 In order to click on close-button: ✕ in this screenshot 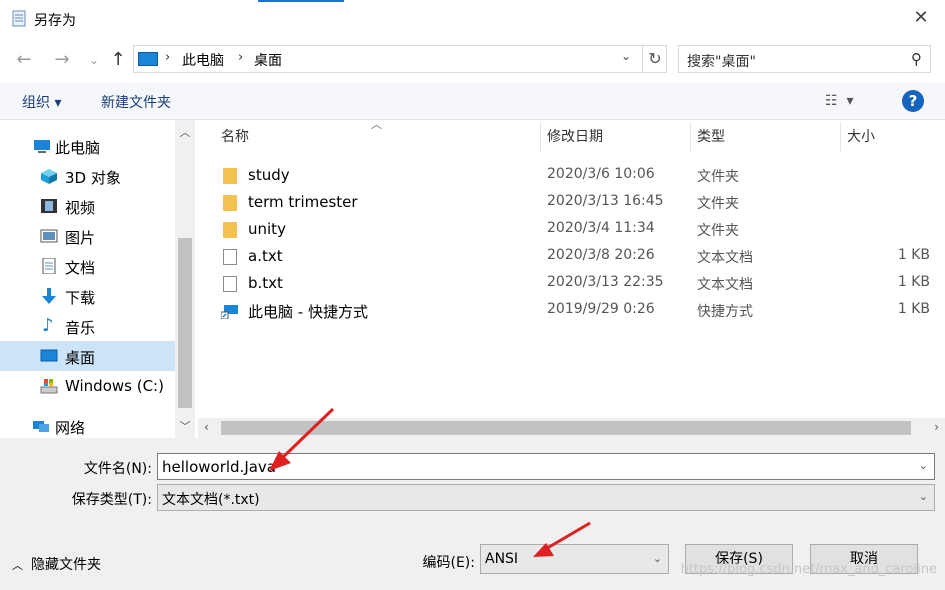, I will do `click(921, 18)`.